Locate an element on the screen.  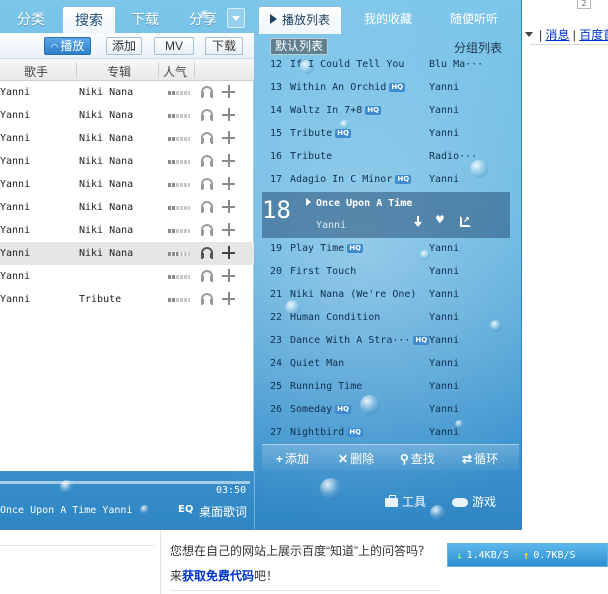
track-title: First Touch is located at coordinates (323, 271).